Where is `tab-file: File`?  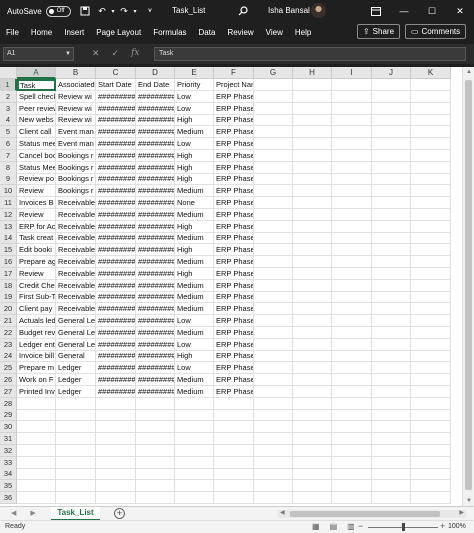 tab-file: File is located at coordinates (12, 32).